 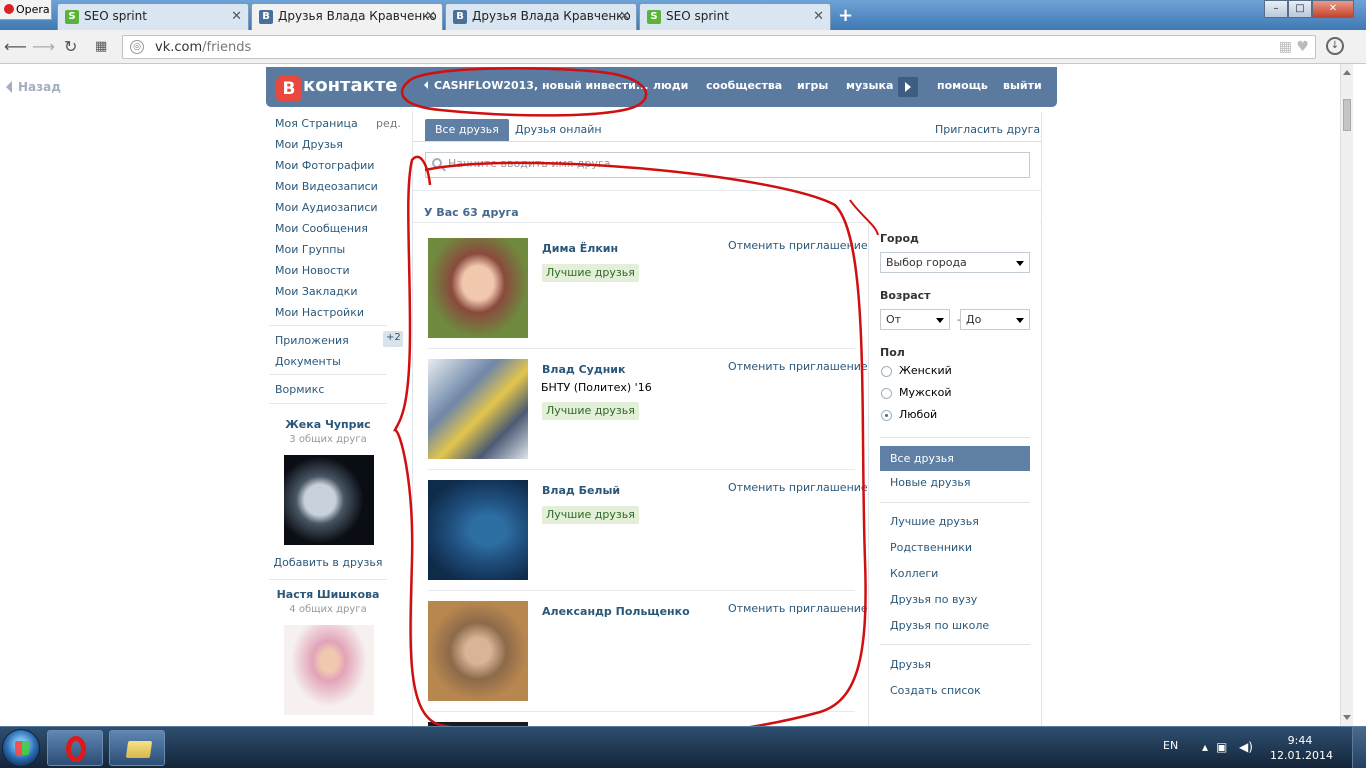 What do you see at coordinates (328, 594) in the screenshot?
I see `suggestion-name: Настя Шишкова` at bounding box center [328, 594].